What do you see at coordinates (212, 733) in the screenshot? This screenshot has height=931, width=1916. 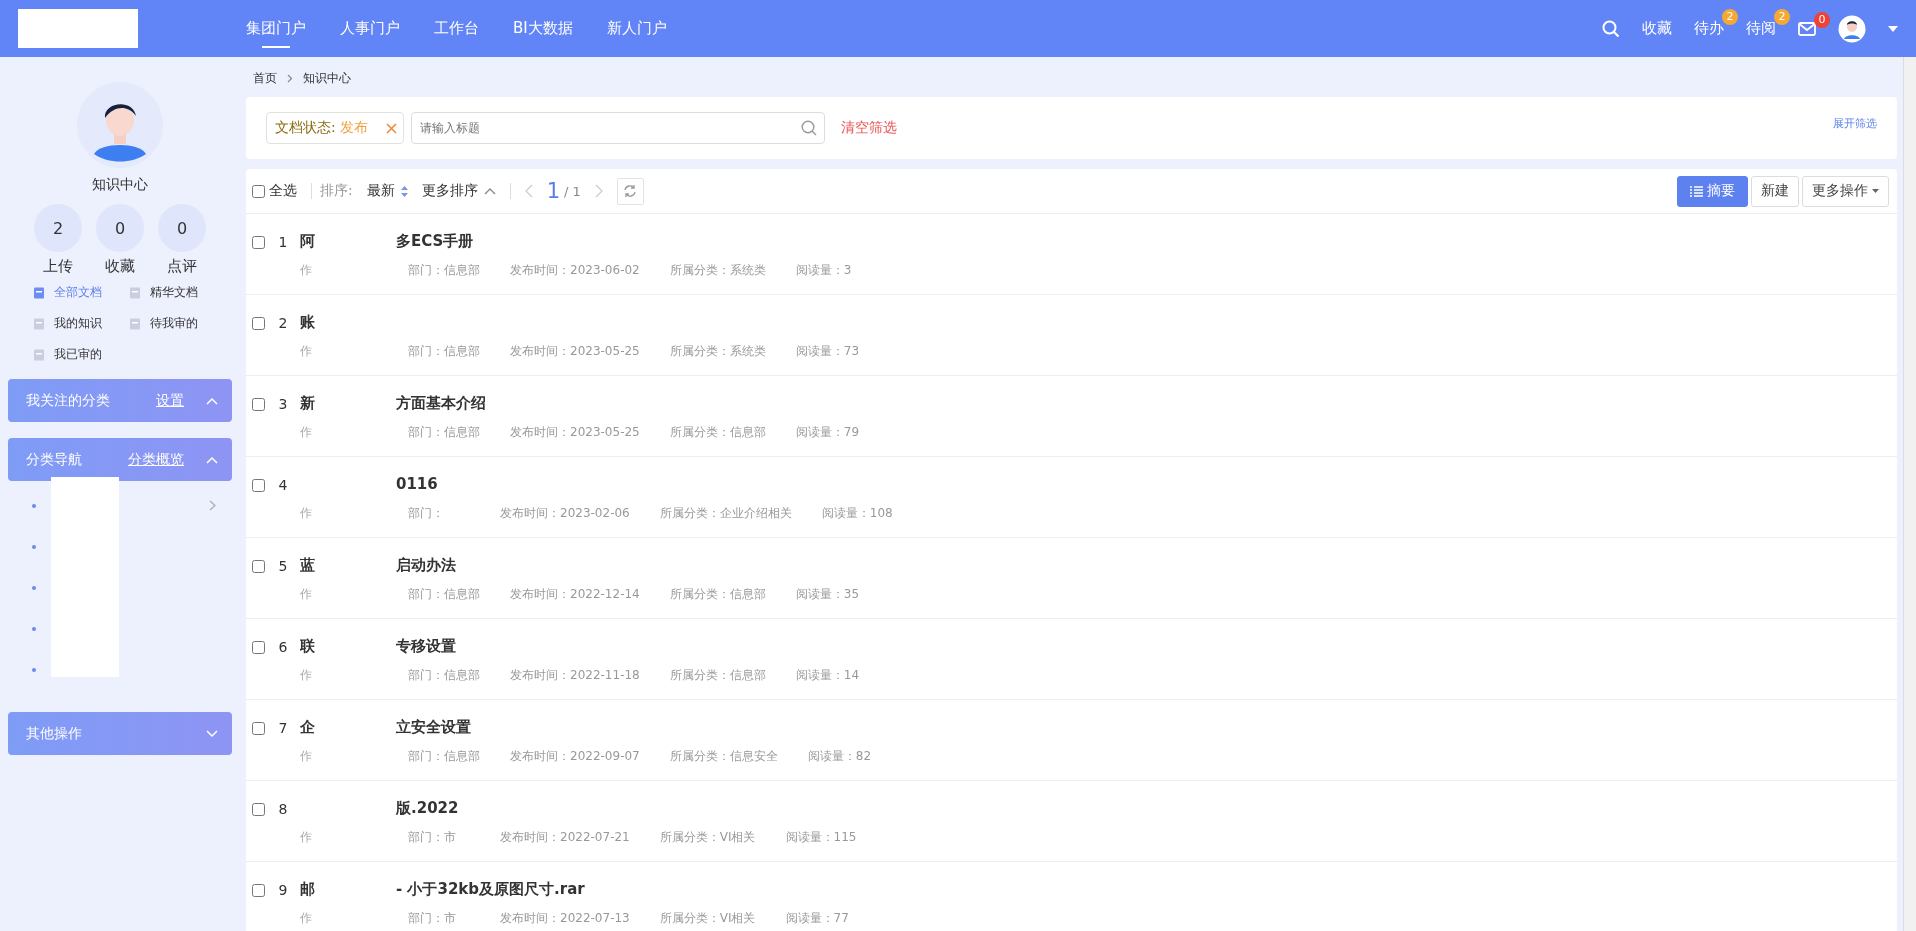 I see `chevron-icon` at bounding box center [212, 733].